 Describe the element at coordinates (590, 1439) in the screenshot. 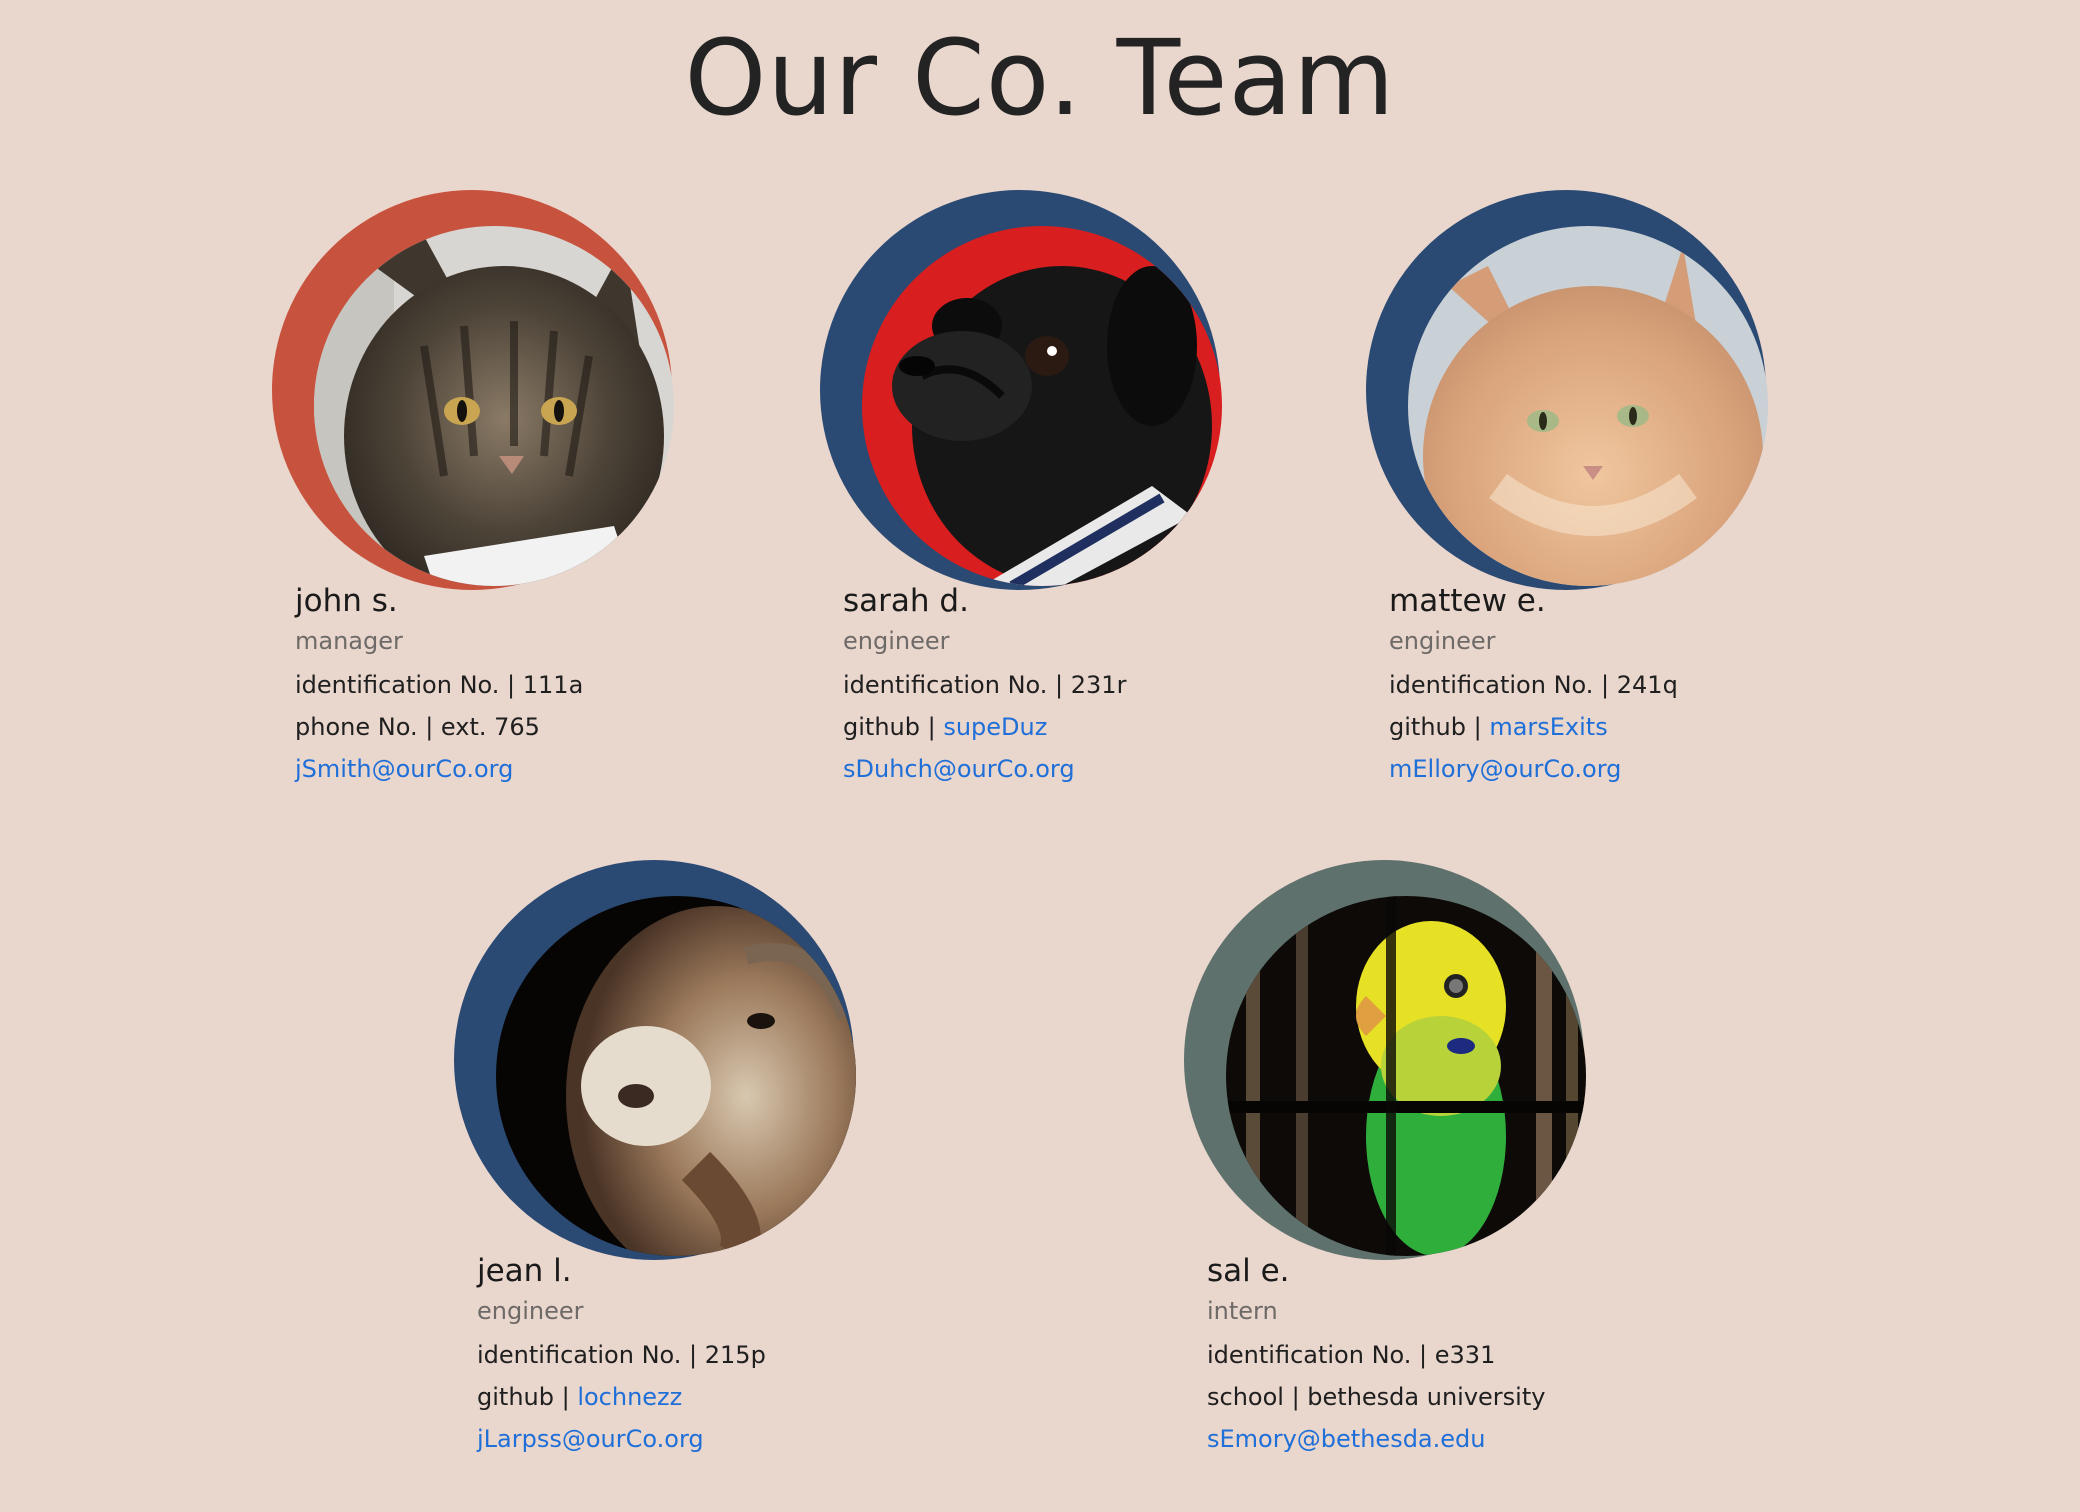

I see `member-email-link: jLarpss@ourCo.org` at that location.